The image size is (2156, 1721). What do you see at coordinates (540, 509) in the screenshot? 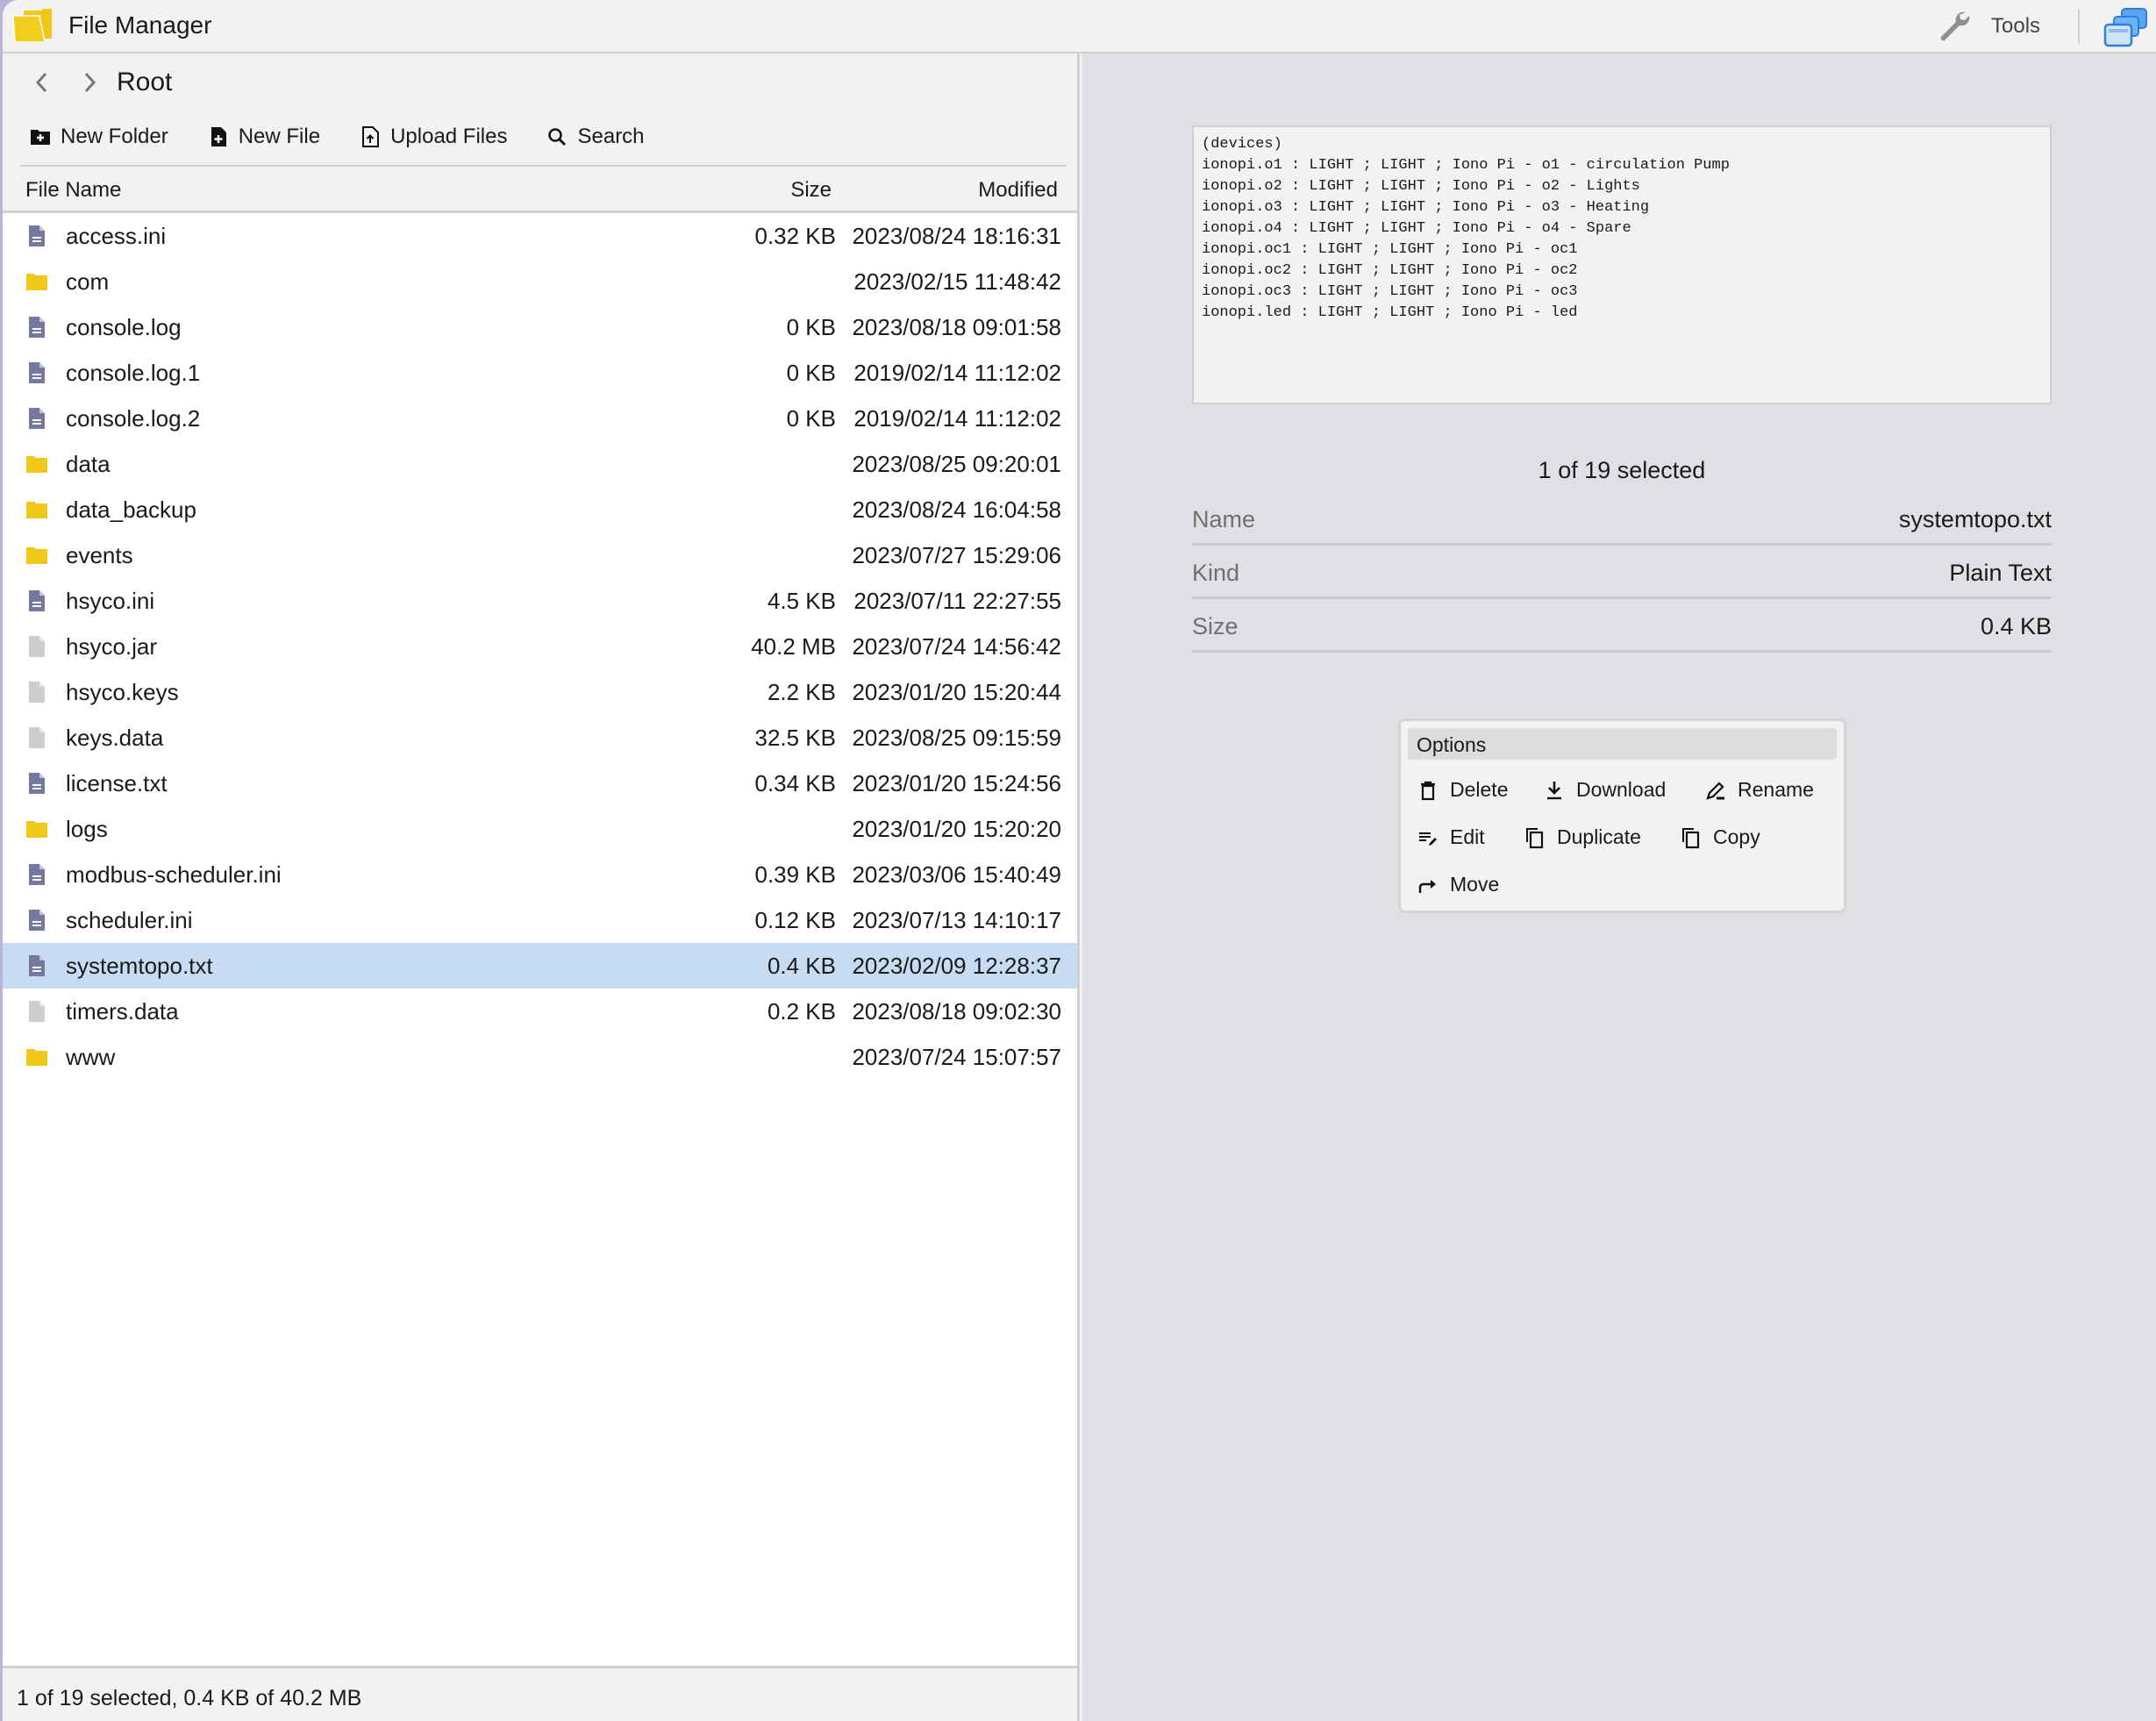
I see `file-row: data_backup 2023/08/24 16:04:58` at bounding box center [540, 509].